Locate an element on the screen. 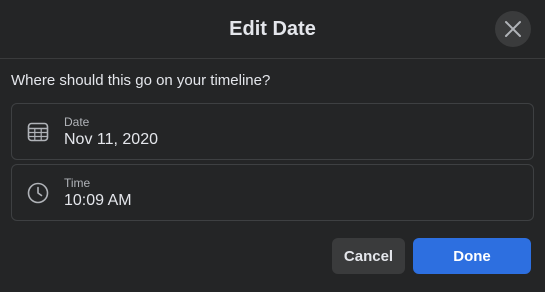 The width and height of the screenshot is (545, 292). dialog-title: Edit Date is located at coordinates (272, 28).